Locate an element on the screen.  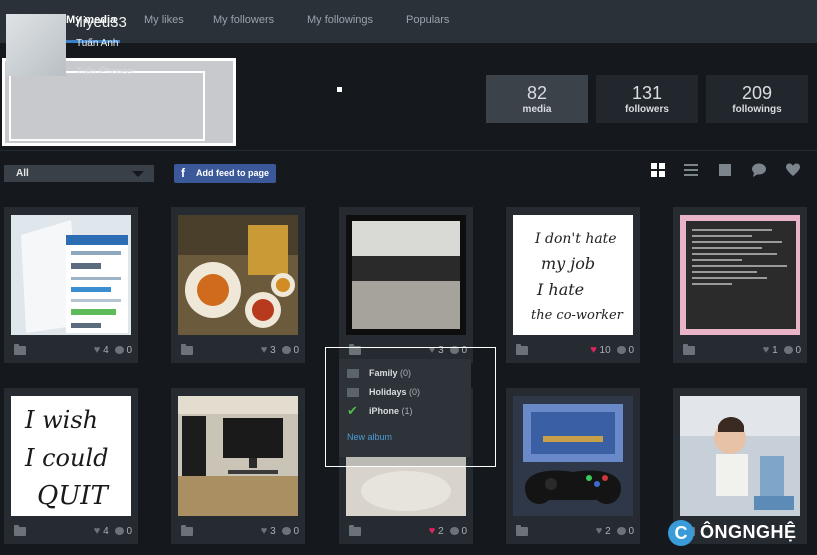
note-line: I wish is located at coordinates (61, 420).